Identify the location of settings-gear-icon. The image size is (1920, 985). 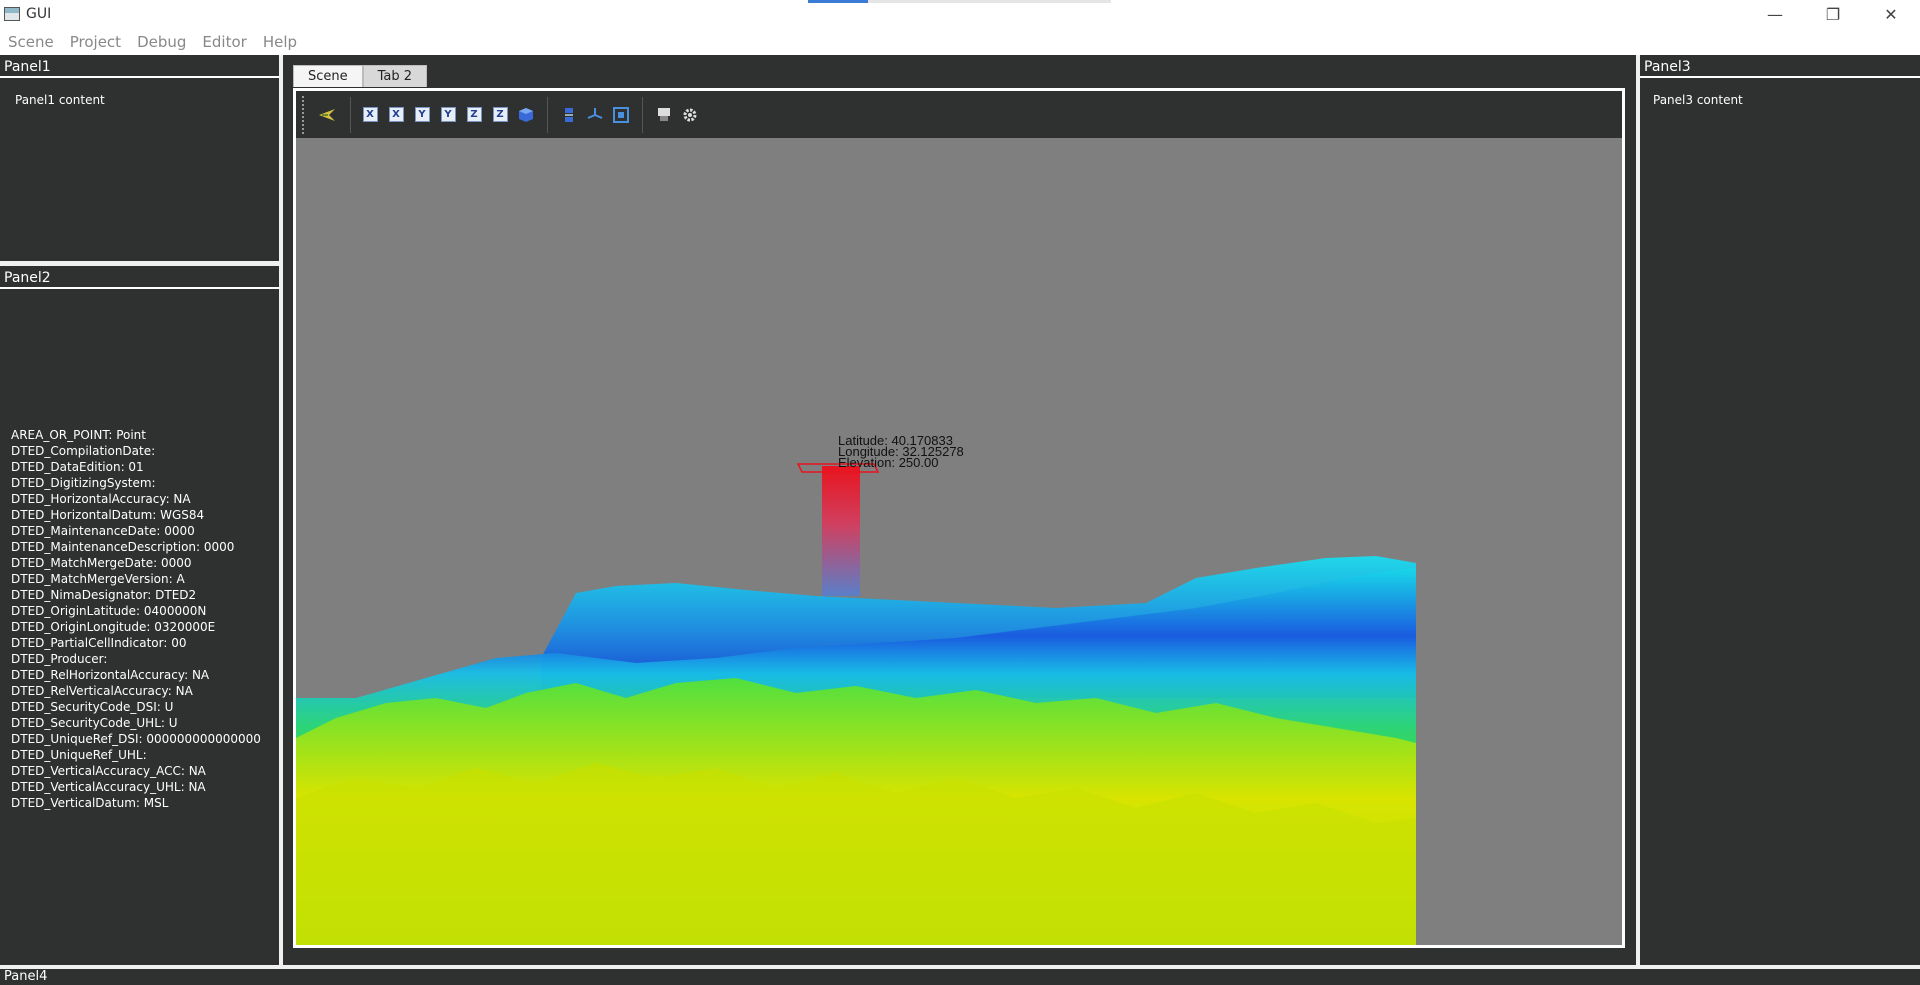
(690, 115).